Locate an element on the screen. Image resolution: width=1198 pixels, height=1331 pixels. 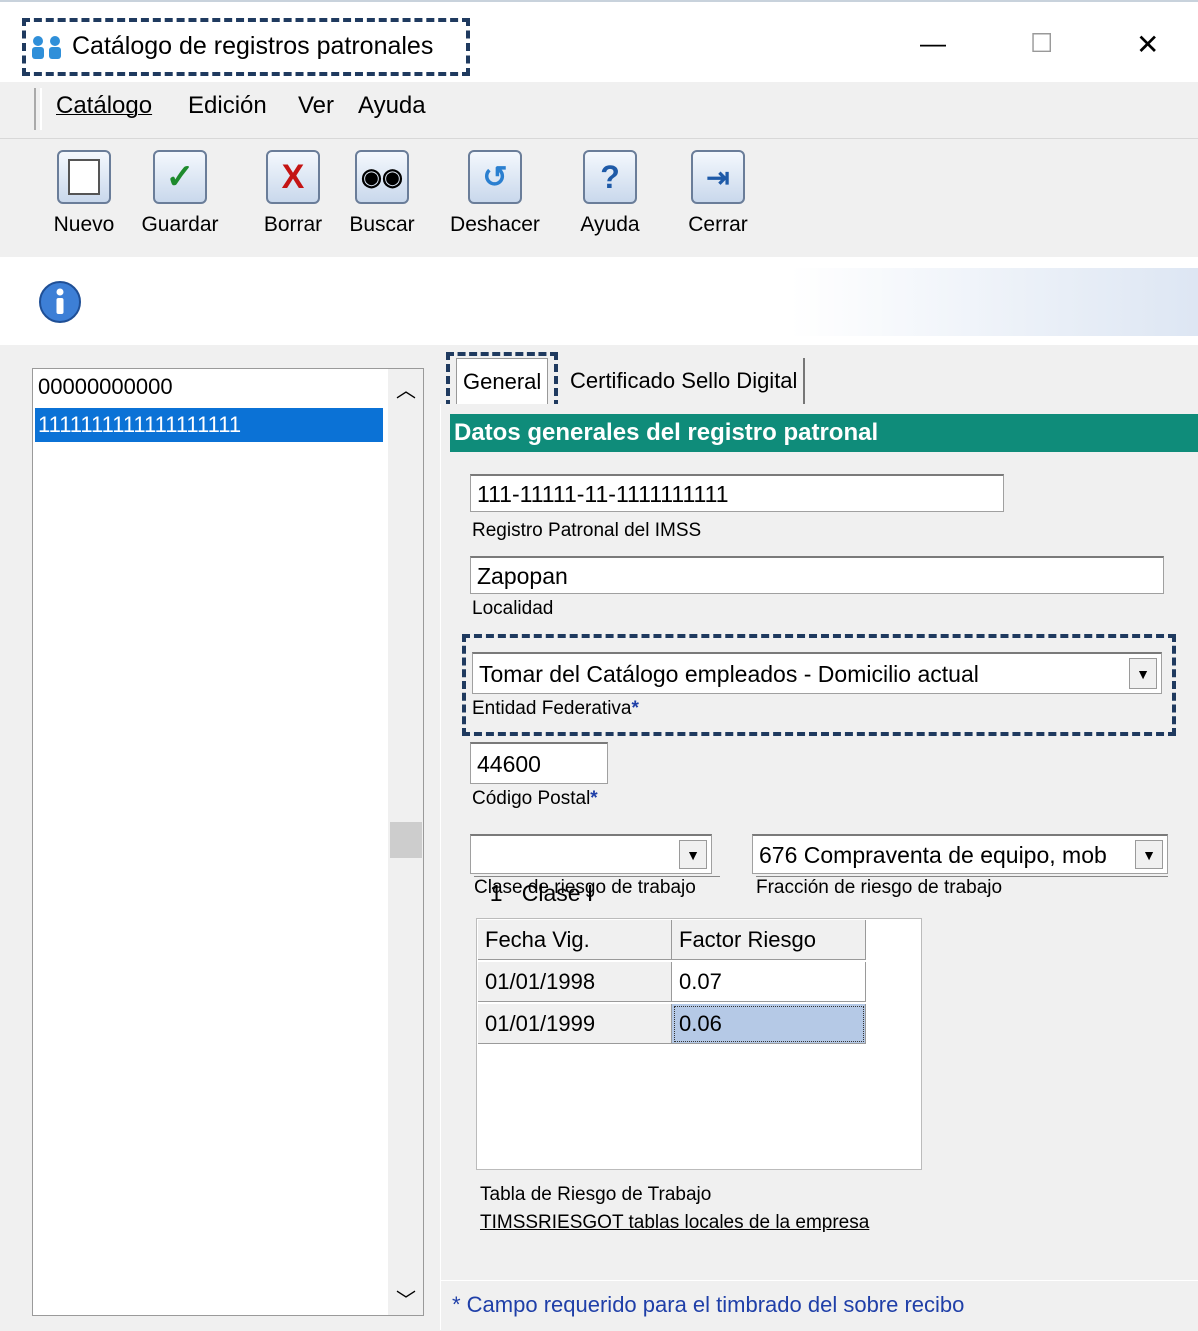
guardar-label: Guardar is located at coordinates (180, 224).